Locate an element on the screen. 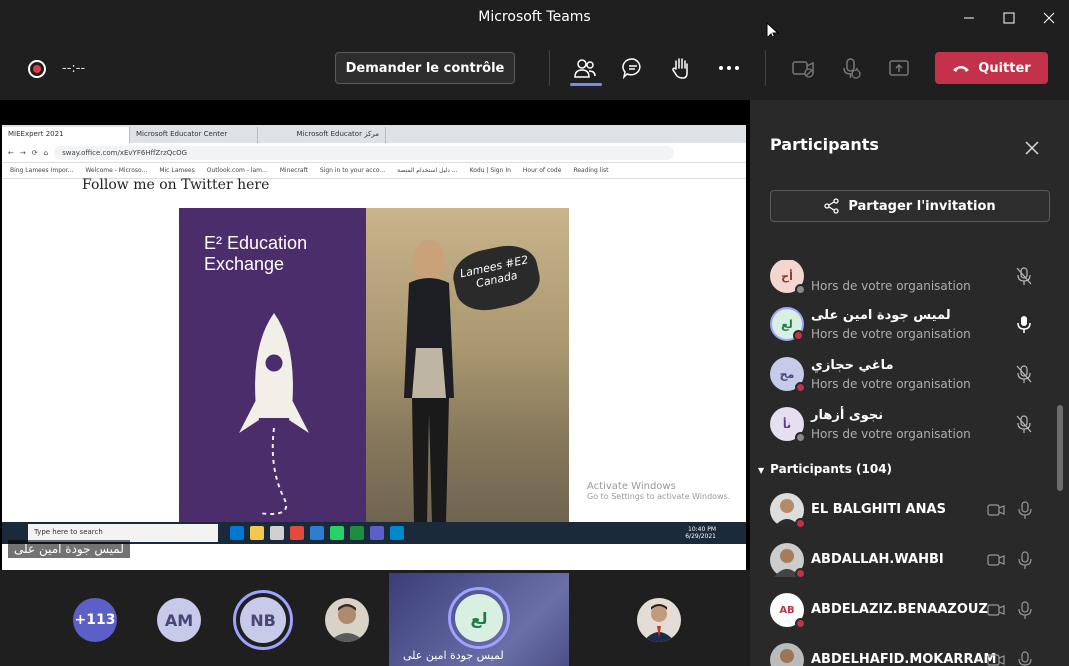 The width and height of the screenshot is (1069, 666). active-speaker-tile: لع لميس جودة امين على is located at coordinates (479, 619).